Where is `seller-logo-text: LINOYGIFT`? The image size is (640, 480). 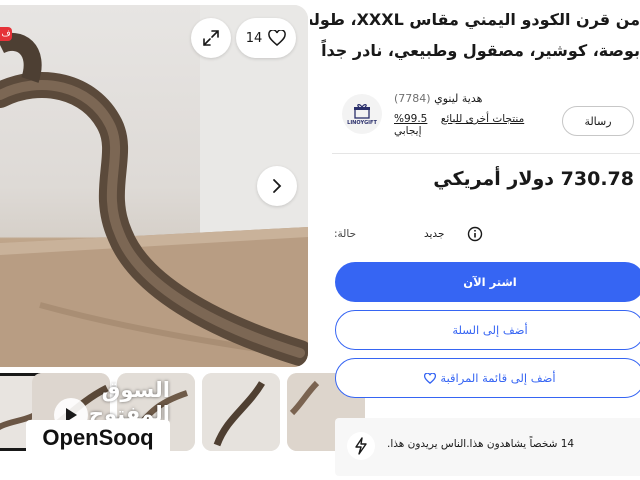 seller-logo-text: LINOYGIFT is located at coordinates (362, 122).